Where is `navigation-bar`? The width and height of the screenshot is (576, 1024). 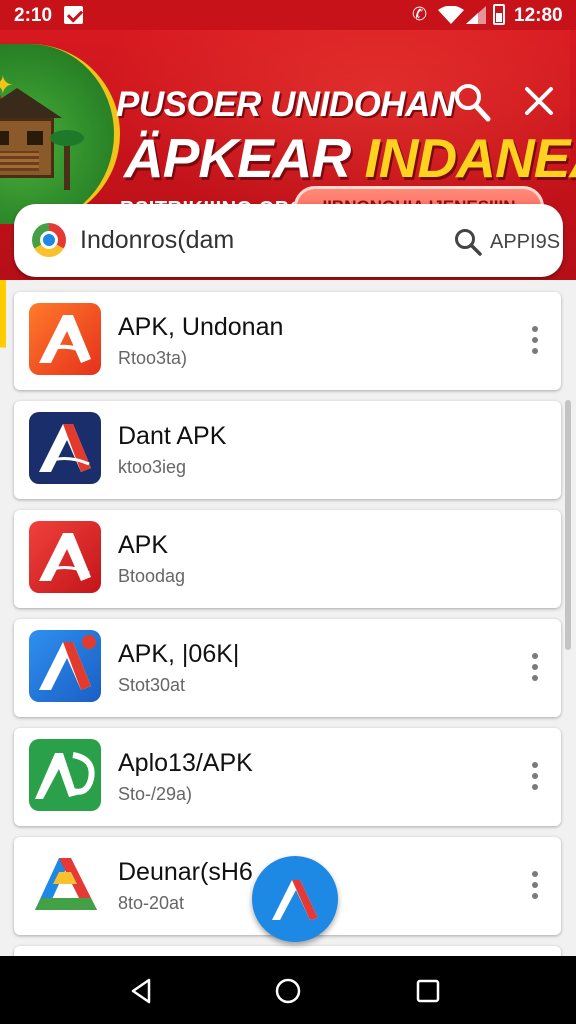
navigation-bar is located at coordinates (288, 990).